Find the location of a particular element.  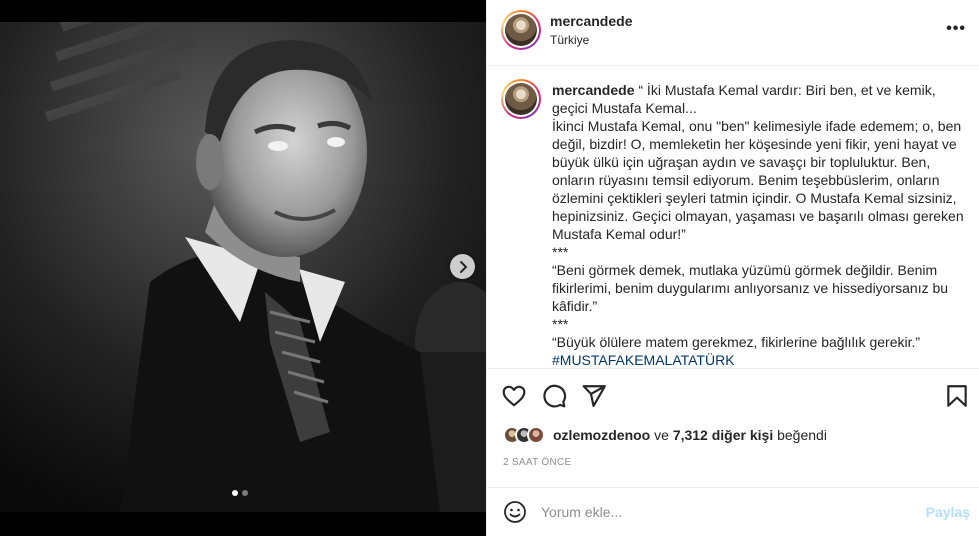

author-username: mercandede is located at coordinates (591, 21).